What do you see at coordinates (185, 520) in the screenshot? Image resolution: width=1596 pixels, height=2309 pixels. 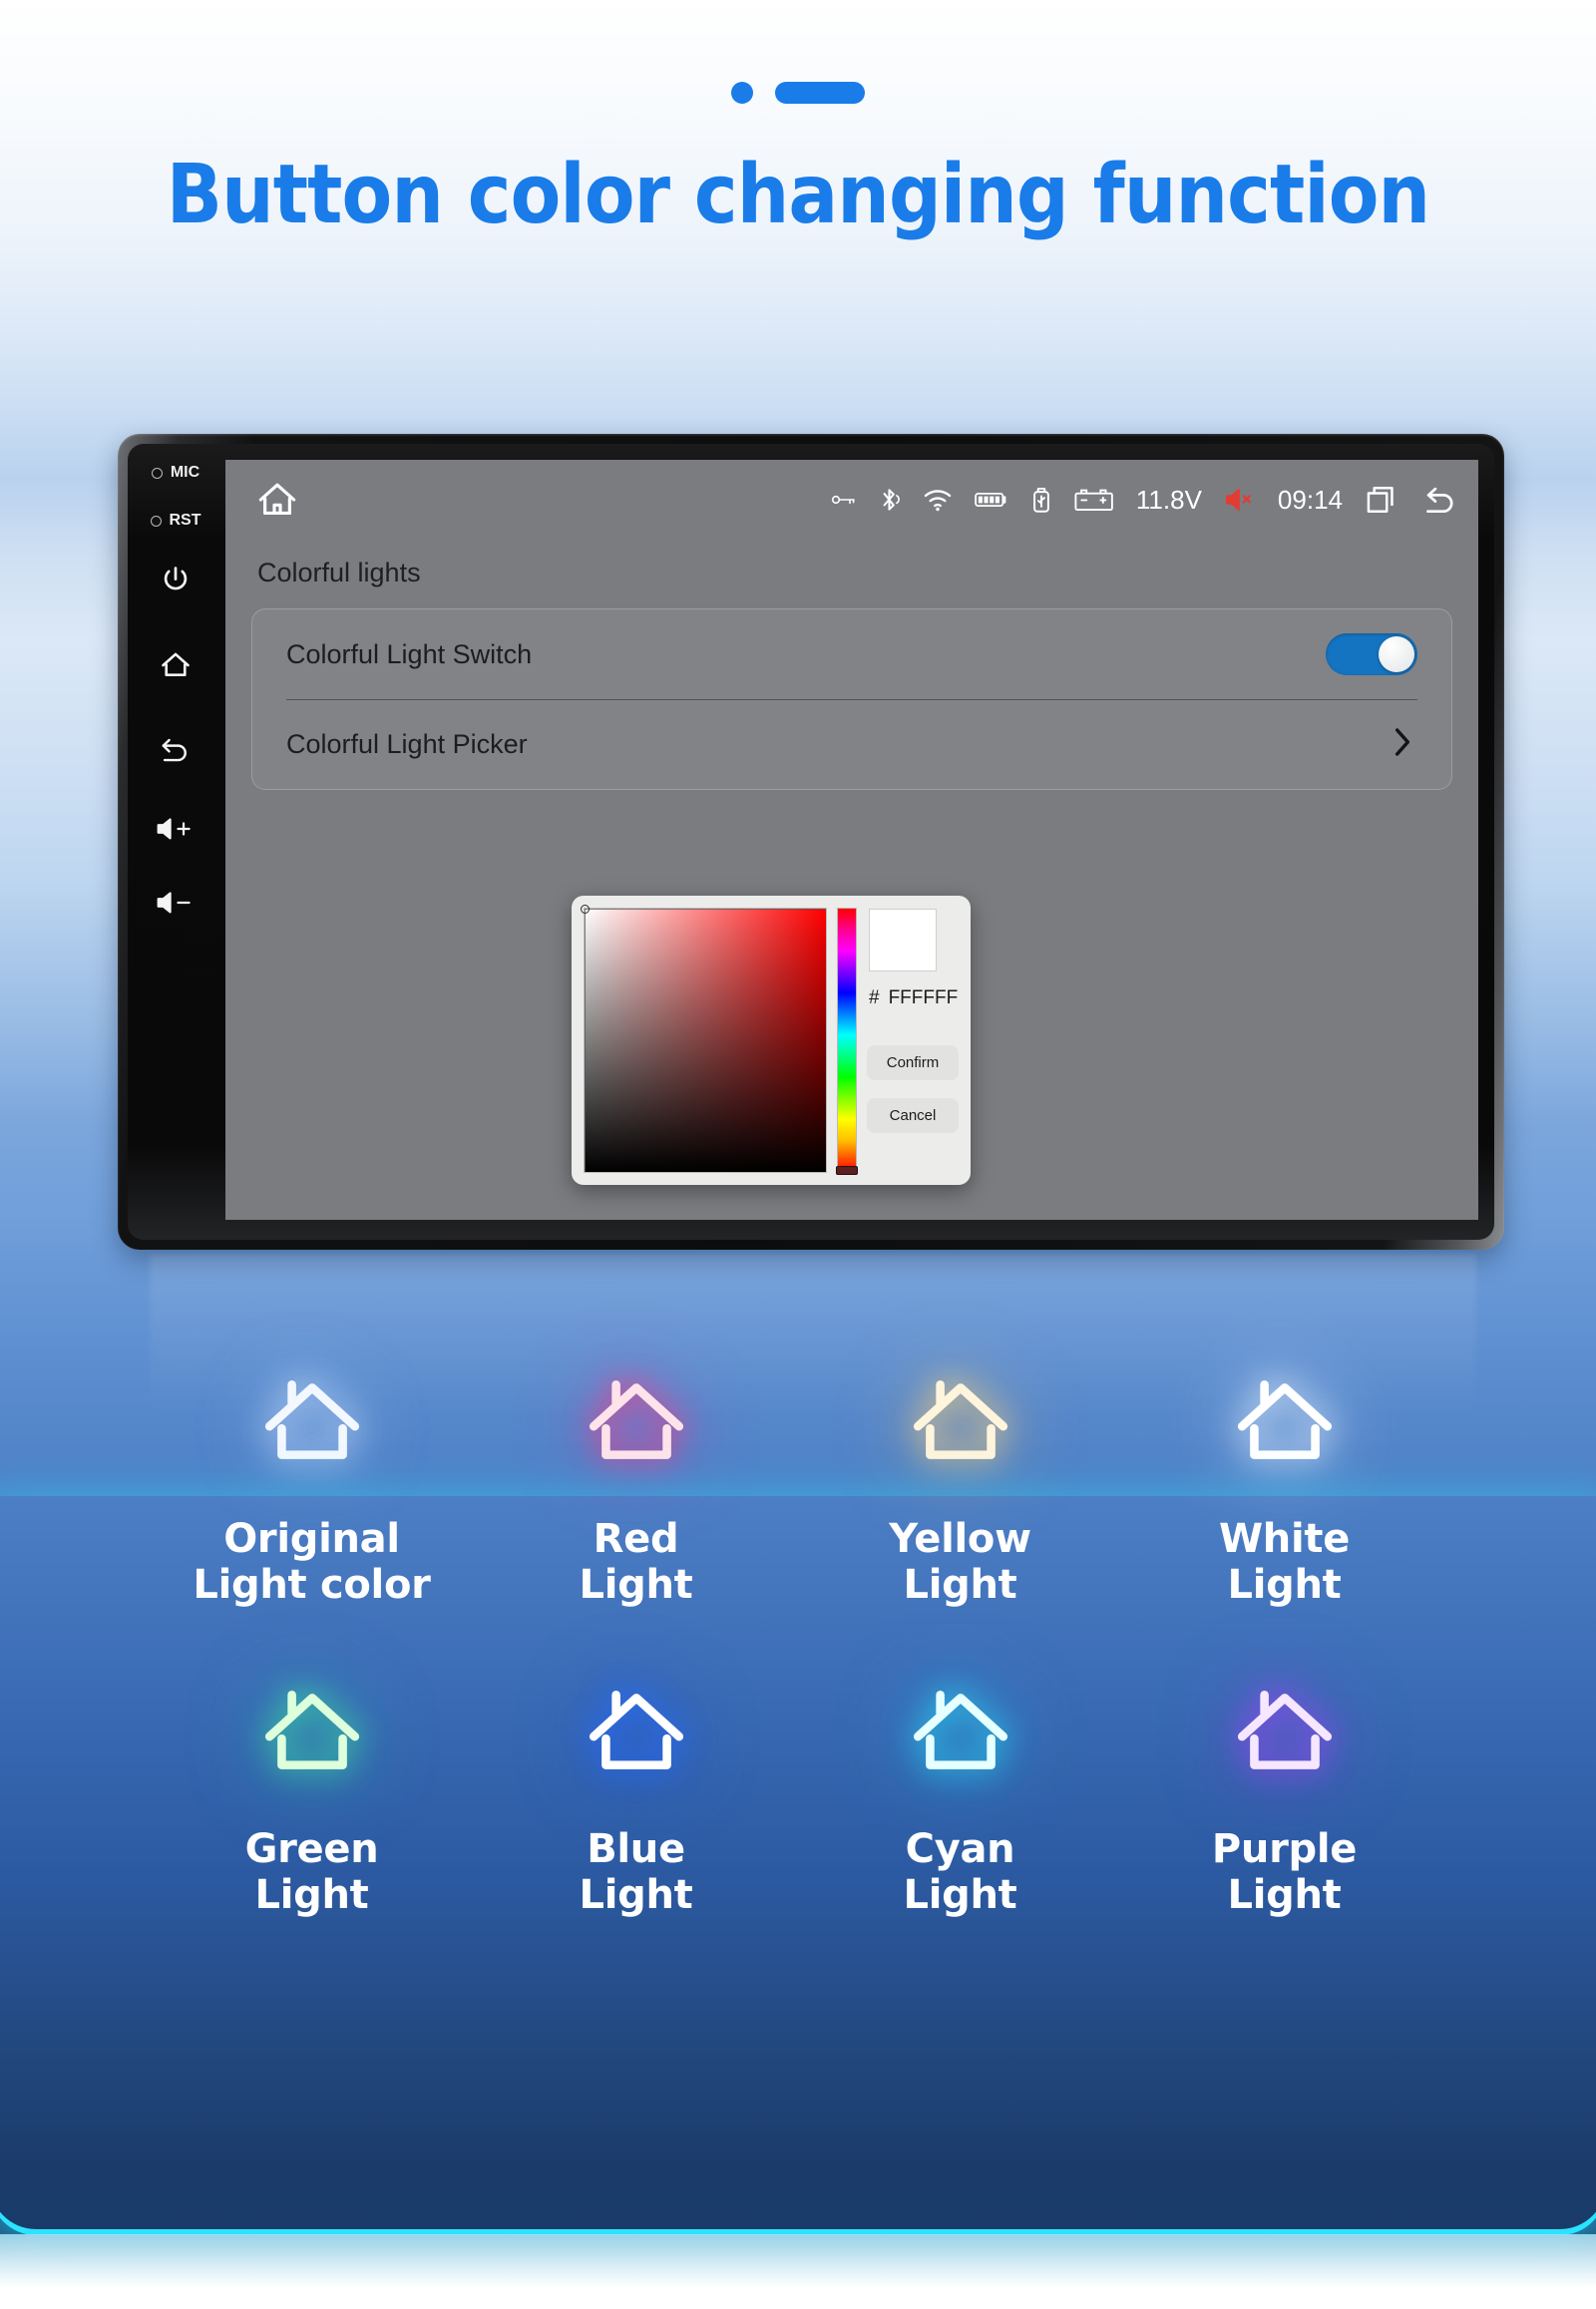 I see `reset-label: RST` at bounding box center [185, 520].